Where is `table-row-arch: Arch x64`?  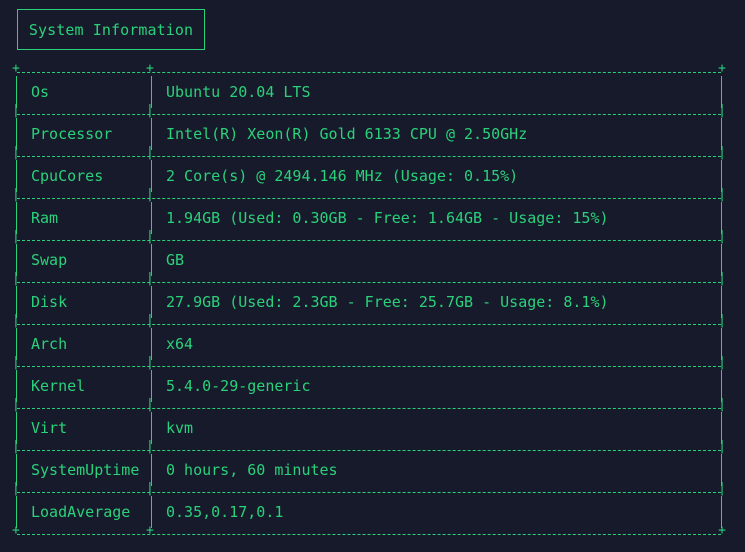 table-row-arch: Arch x64 is located at coordinates (369, 344).